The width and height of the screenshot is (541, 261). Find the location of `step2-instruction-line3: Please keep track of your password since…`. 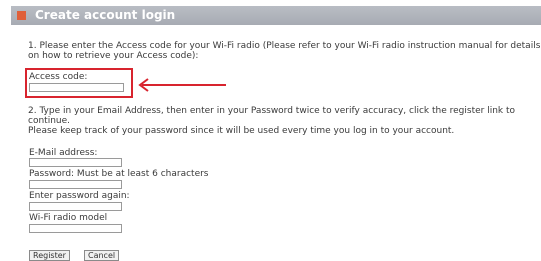

step2-instruction-line3: Please keep track of your password since… is located at coordinates (241, 131).